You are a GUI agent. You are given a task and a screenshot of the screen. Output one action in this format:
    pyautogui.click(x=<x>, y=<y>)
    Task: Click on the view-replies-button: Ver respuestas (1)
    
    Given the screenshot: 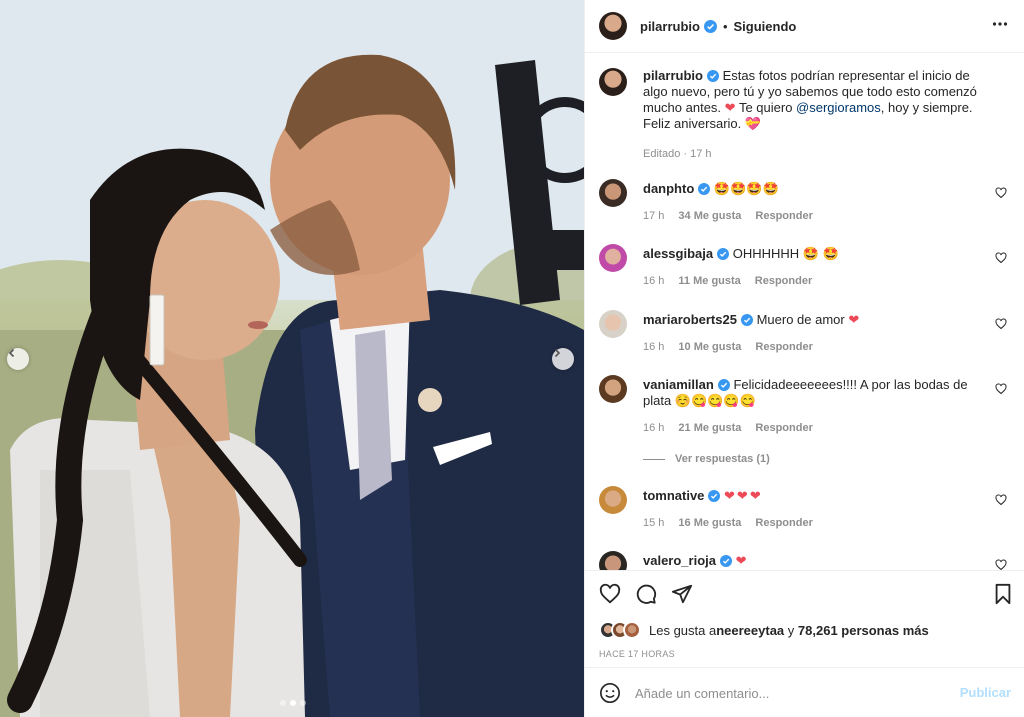 What is the action you would take?
    pyautogui.click(x=722, y=459)
    